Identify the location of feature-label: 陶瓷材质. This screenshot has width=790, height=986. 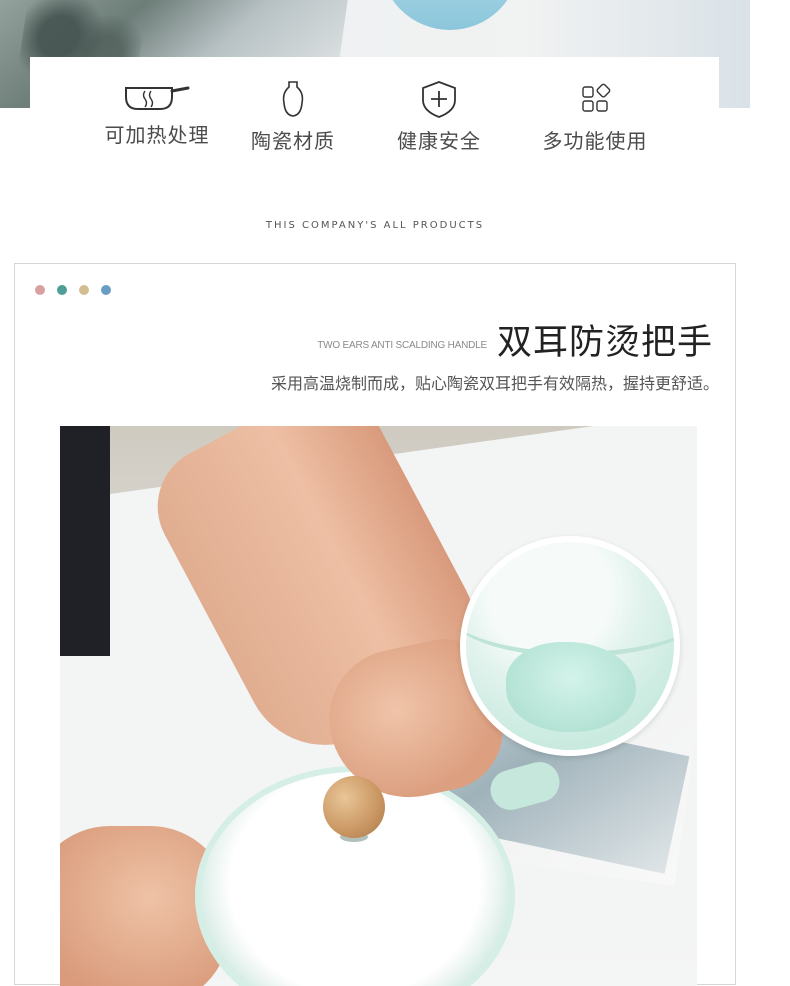
(293, 141).